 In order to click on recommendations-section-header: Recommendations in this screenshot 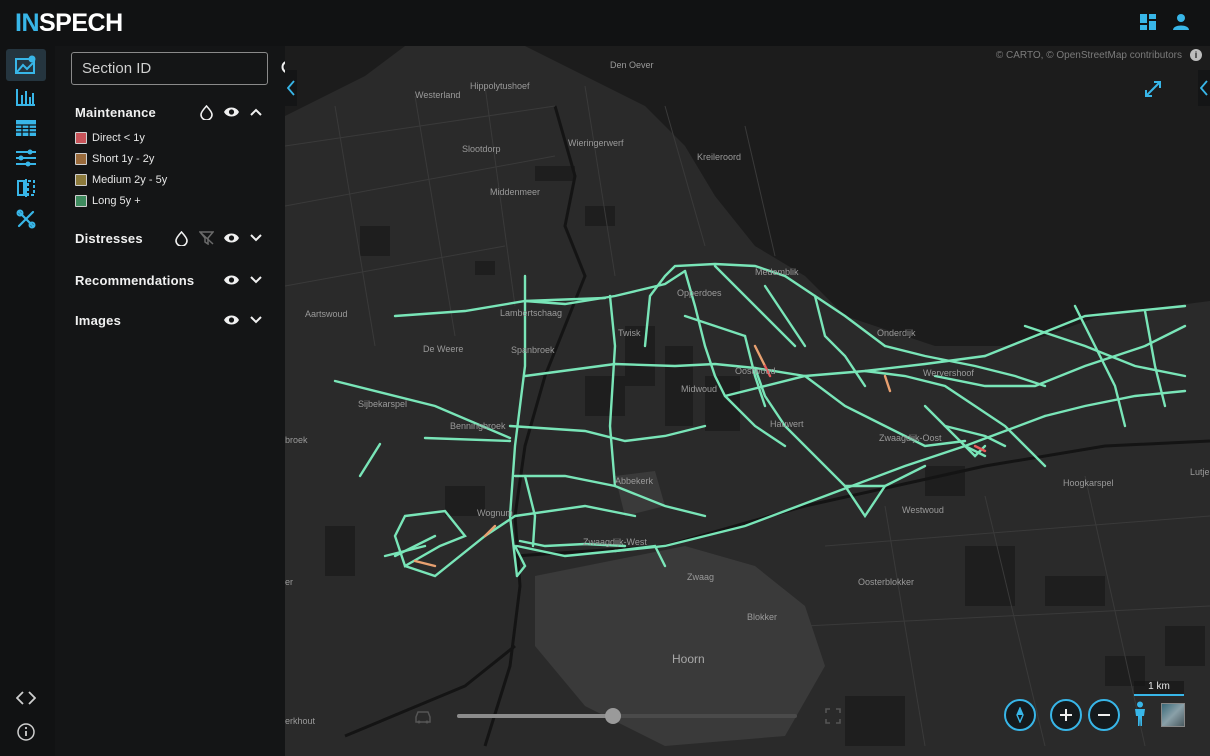, I will do `click(171, 280)`.